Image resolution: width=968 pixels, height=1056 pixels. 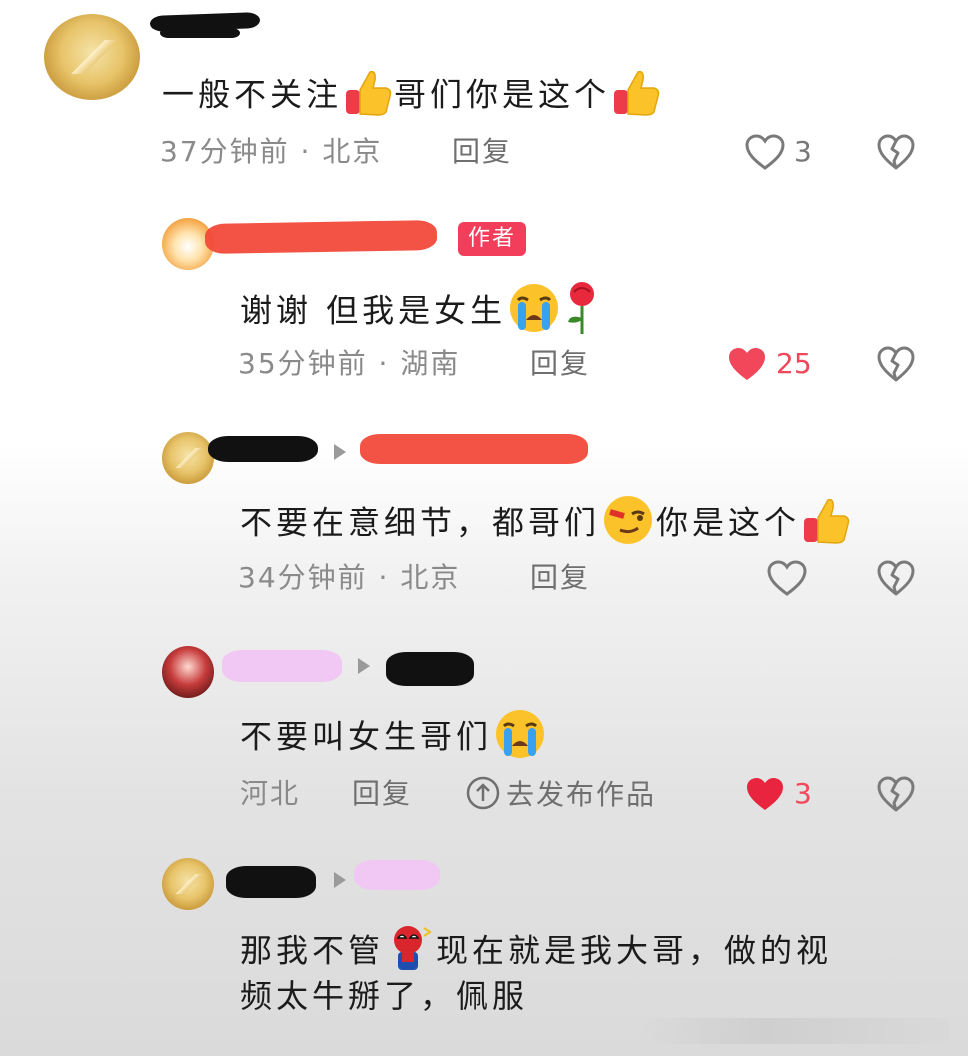 What do you see at coordinates (502, 94) in the screenshot?
I see `comment-text-part2: 哥们你是这个` at bounding box center [502, 94].